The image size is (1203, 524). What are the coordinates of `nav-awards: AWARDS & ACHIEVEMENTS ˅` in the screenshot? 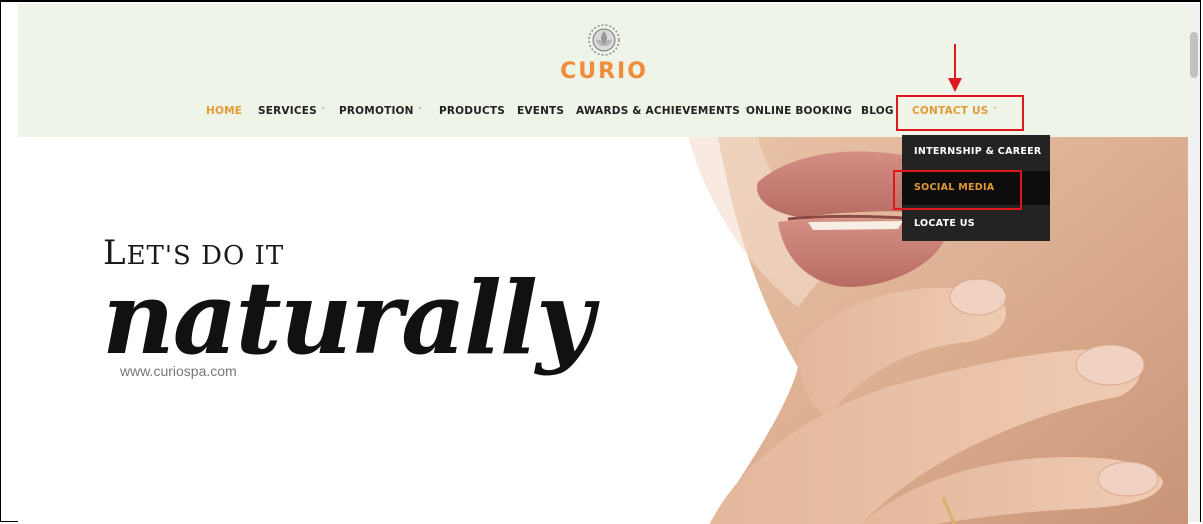 It's located at (662, 111).